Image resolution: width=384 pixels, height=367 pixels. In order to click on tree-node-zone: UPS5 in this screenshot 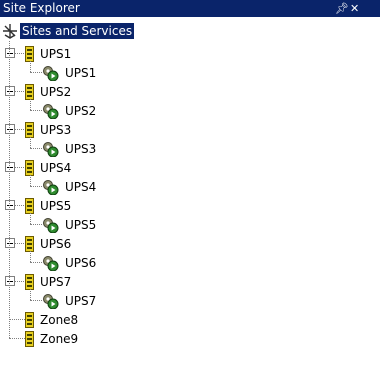, I will do `click(49, 205)`.